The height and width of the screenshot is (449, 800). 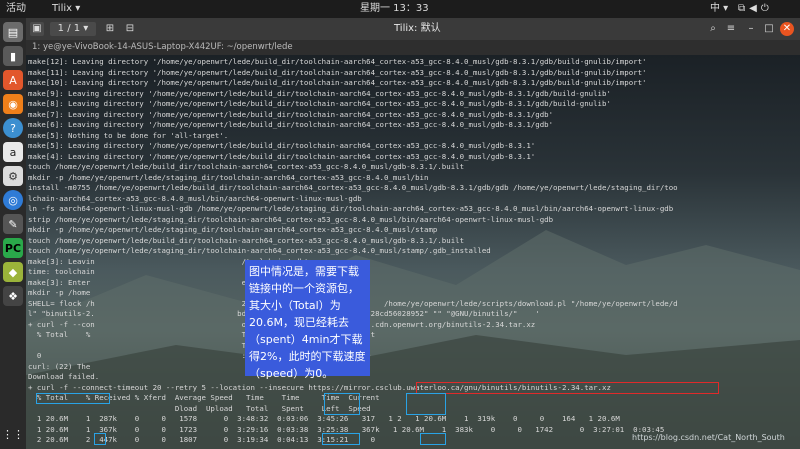 I want to click on app-menu: Tilix ▾, so click(x=66, y=9).